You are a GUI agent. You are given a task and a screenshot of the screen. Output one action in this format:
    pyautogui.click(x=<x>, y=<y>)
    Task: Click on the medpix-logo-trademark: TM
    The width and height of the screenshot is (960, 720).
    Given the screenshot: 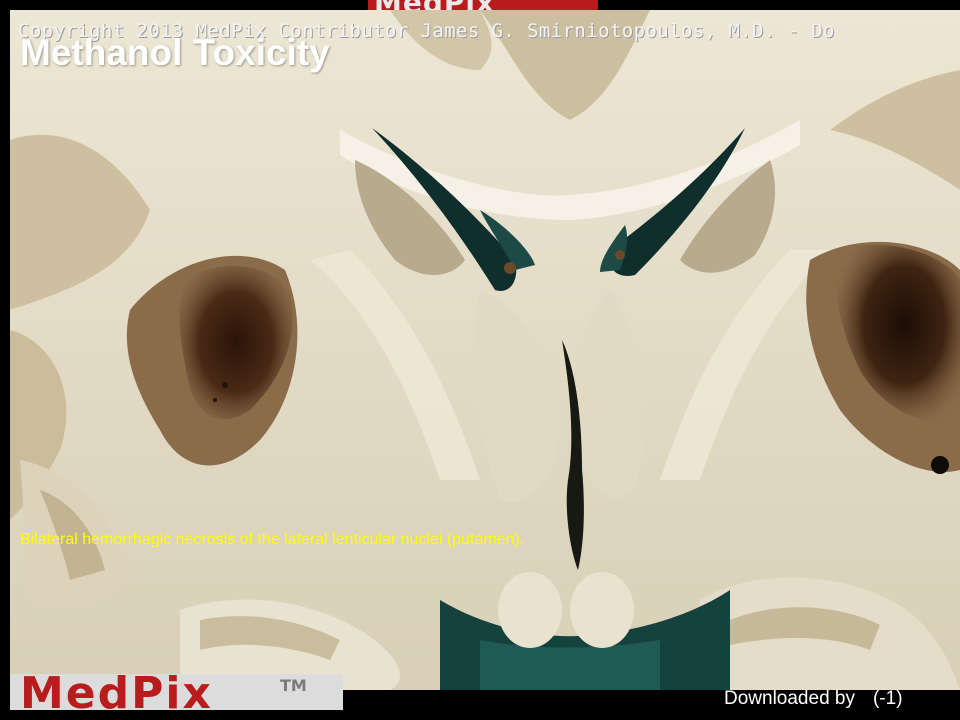 What is the action you would take?
    pyautogui.click(x=293, y=685)
    